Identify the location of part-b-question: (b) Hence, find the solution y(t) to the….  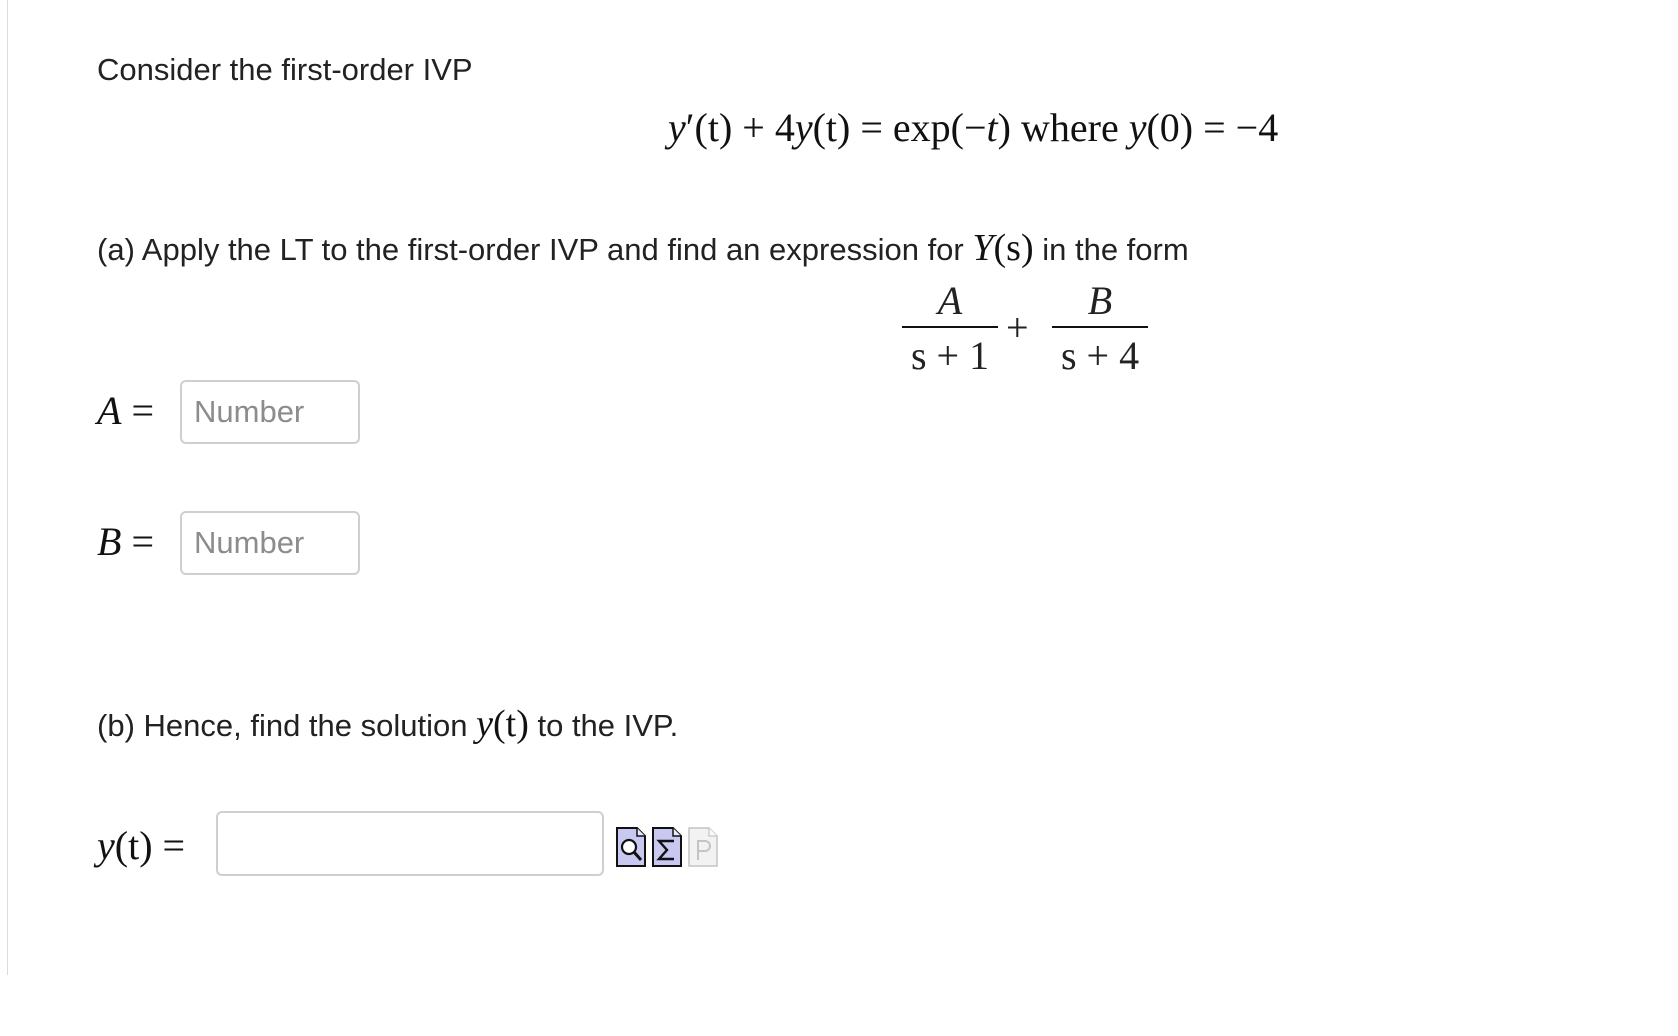
(387, 724).